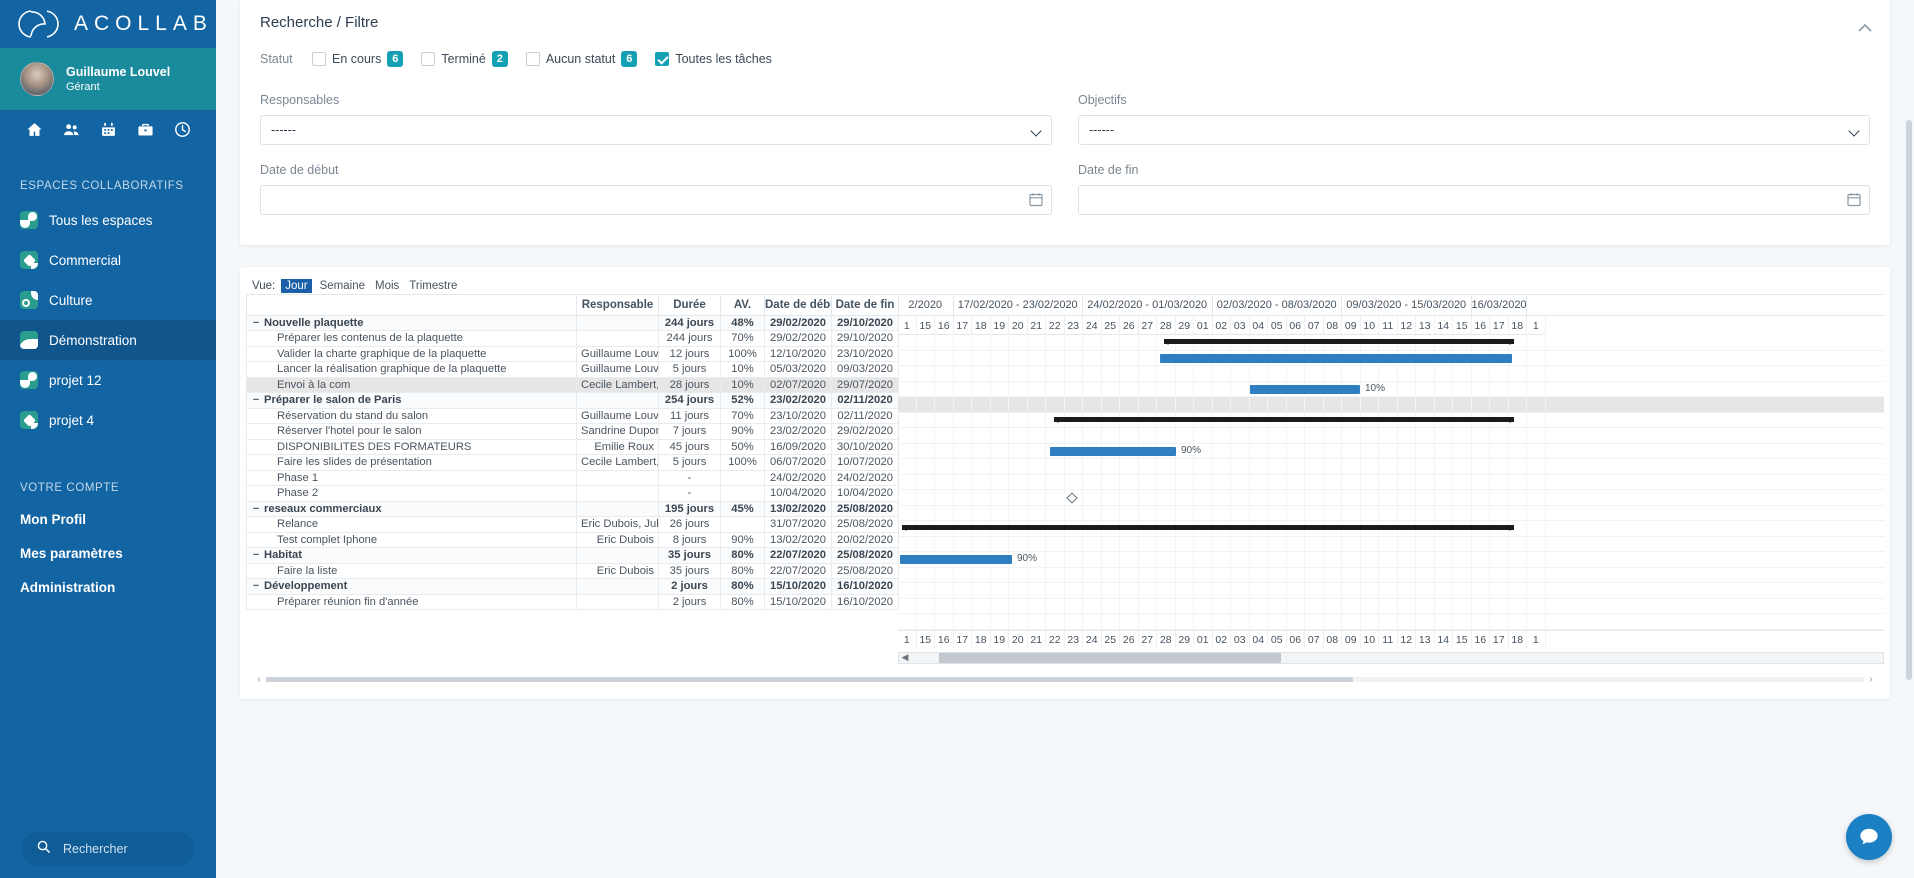 Image resolution: width=1914 pixels, height=878 pixels. What do you see at coordinates (1391, 657) in the screenshot?
I see `timeline-hscrollbar: ◀` at bounding box center [1391, 657].